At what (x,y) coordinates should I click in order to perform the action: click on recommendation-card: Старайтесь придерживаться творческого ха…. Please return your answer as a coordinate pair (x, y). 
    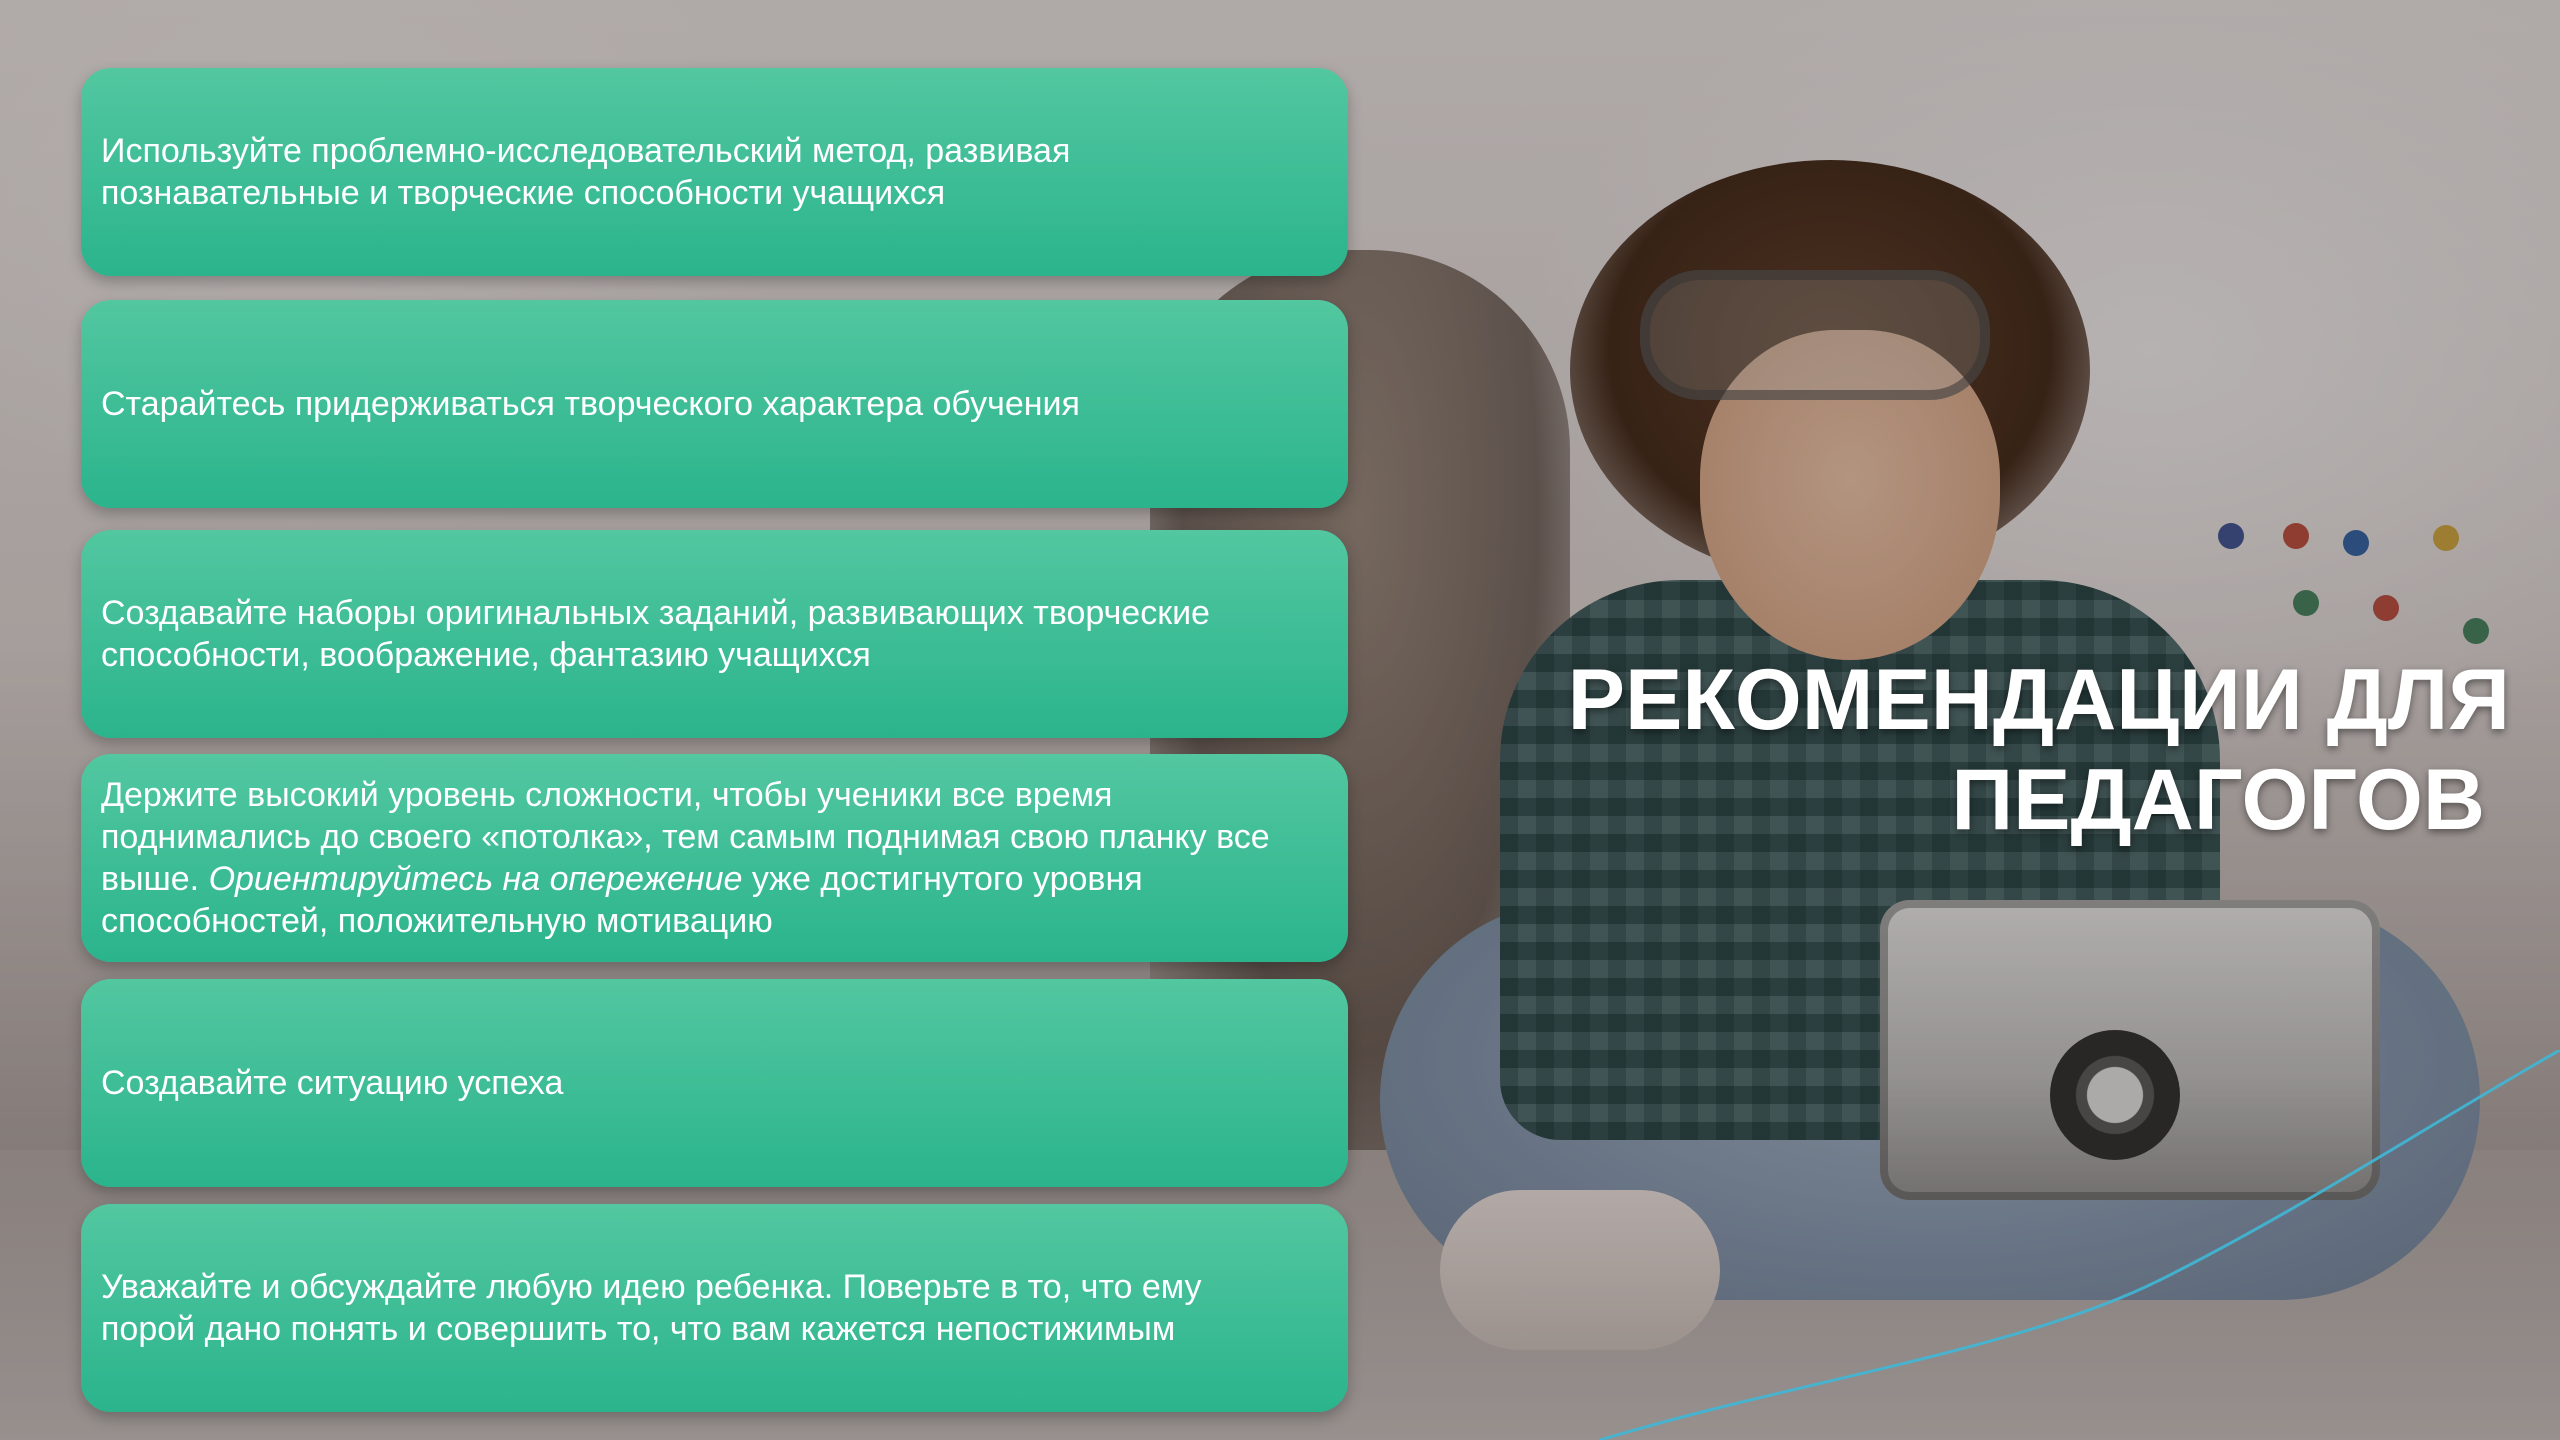
    Looking at the image, I should click on (714, 404).